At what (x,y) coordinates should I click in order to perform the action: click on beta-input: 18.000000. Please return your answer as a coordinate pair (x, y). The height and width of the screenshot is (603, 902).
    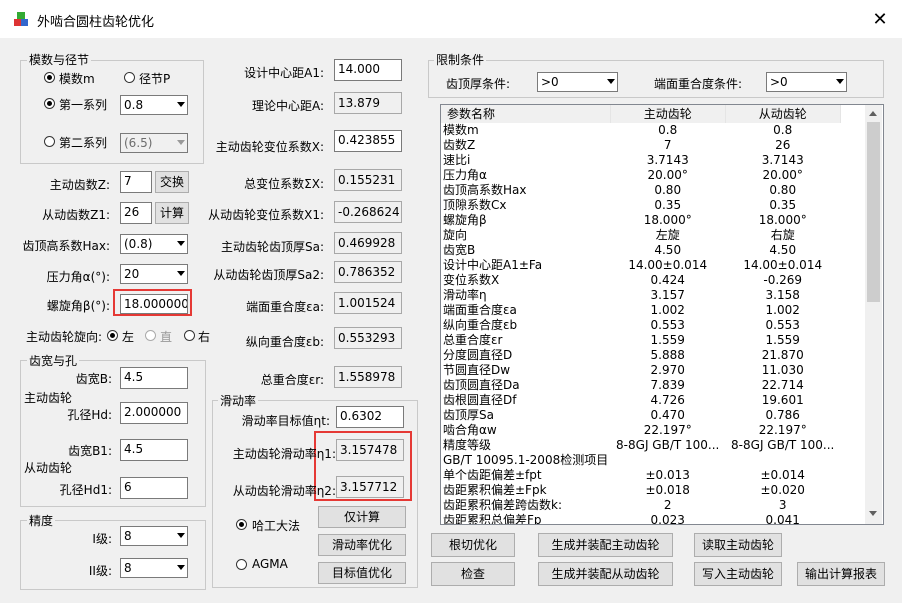
    Looking at the image, I should click on (154, 304).